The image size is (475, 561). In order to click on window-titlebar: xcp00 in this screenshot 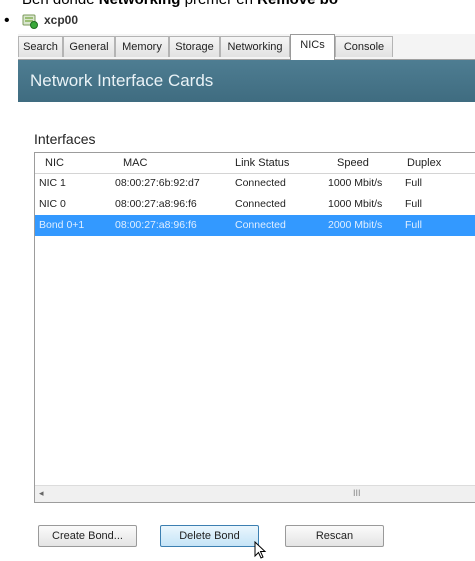, I will do `click(246, 21)`.